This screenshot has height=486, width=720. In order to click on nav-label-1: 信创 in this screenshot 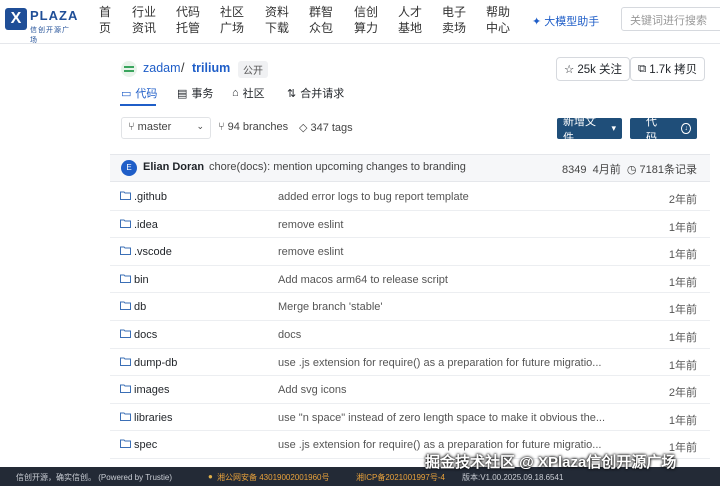, I will do `click(365, 12)`.